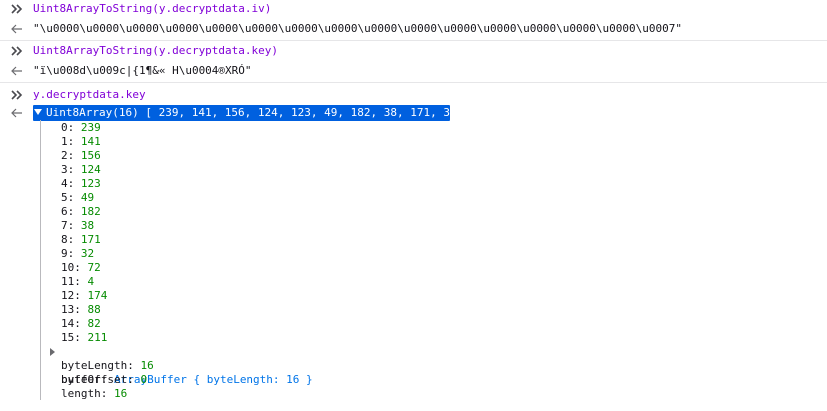  Describe the element at coordinates (413, 71) in the screenshot. I see `console-output-row: "ï\u008d\u009c|{1¶&« H\u0004®XRÓ"` at that location.